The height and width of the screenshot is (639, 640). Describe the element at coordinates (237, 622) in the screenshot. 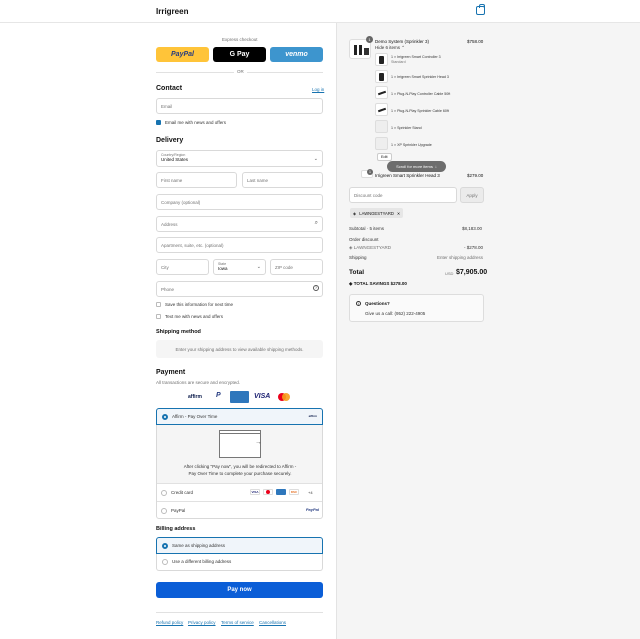

I see `terms-of-service-link: Terms of service` at that location.